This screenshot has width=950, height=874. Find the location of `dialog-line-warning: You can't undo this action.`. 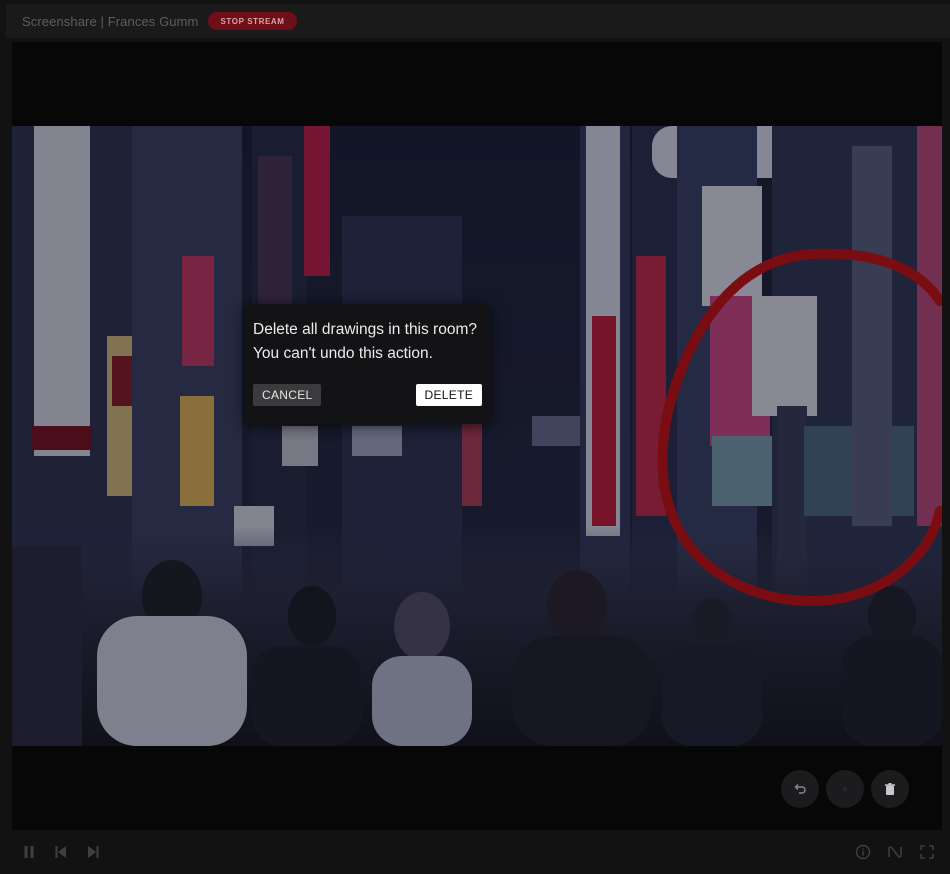

dialog-line-warning: You can't undo this action. is located at coordinates (343, 353).